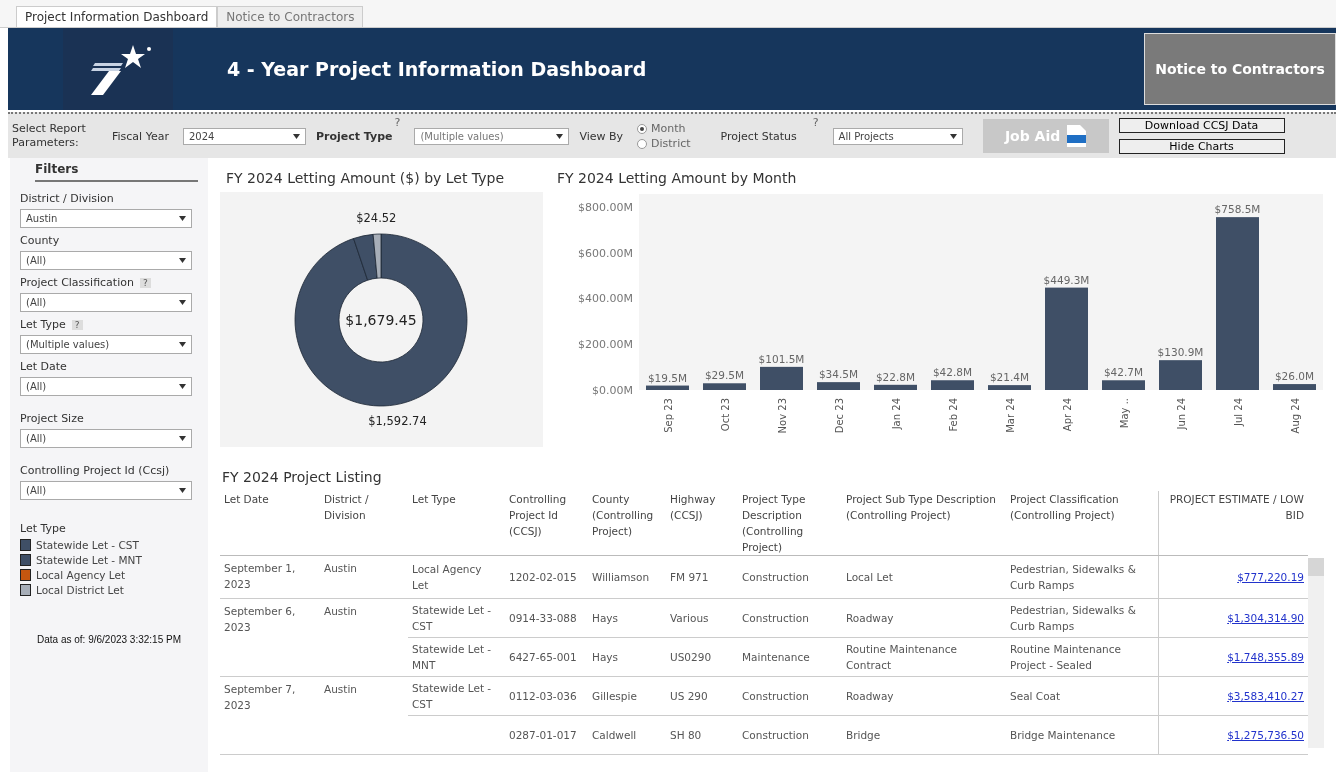  I want to click on filter-label: District / Division, so click(67, 198).